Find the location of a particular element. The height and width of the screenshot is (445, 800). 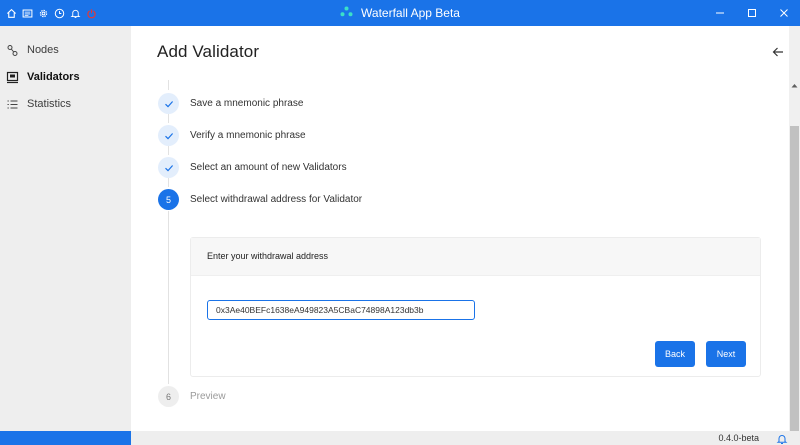

back-button: Back is located at coordinates (675, 354).